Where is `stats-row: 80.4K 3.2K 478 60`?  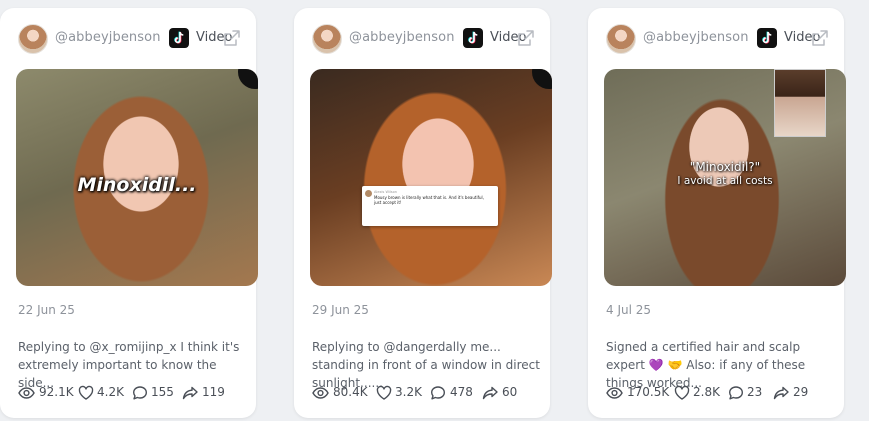 stats-row: 80.4K 3.2K 478 60 is located at coordinates (428, 393).